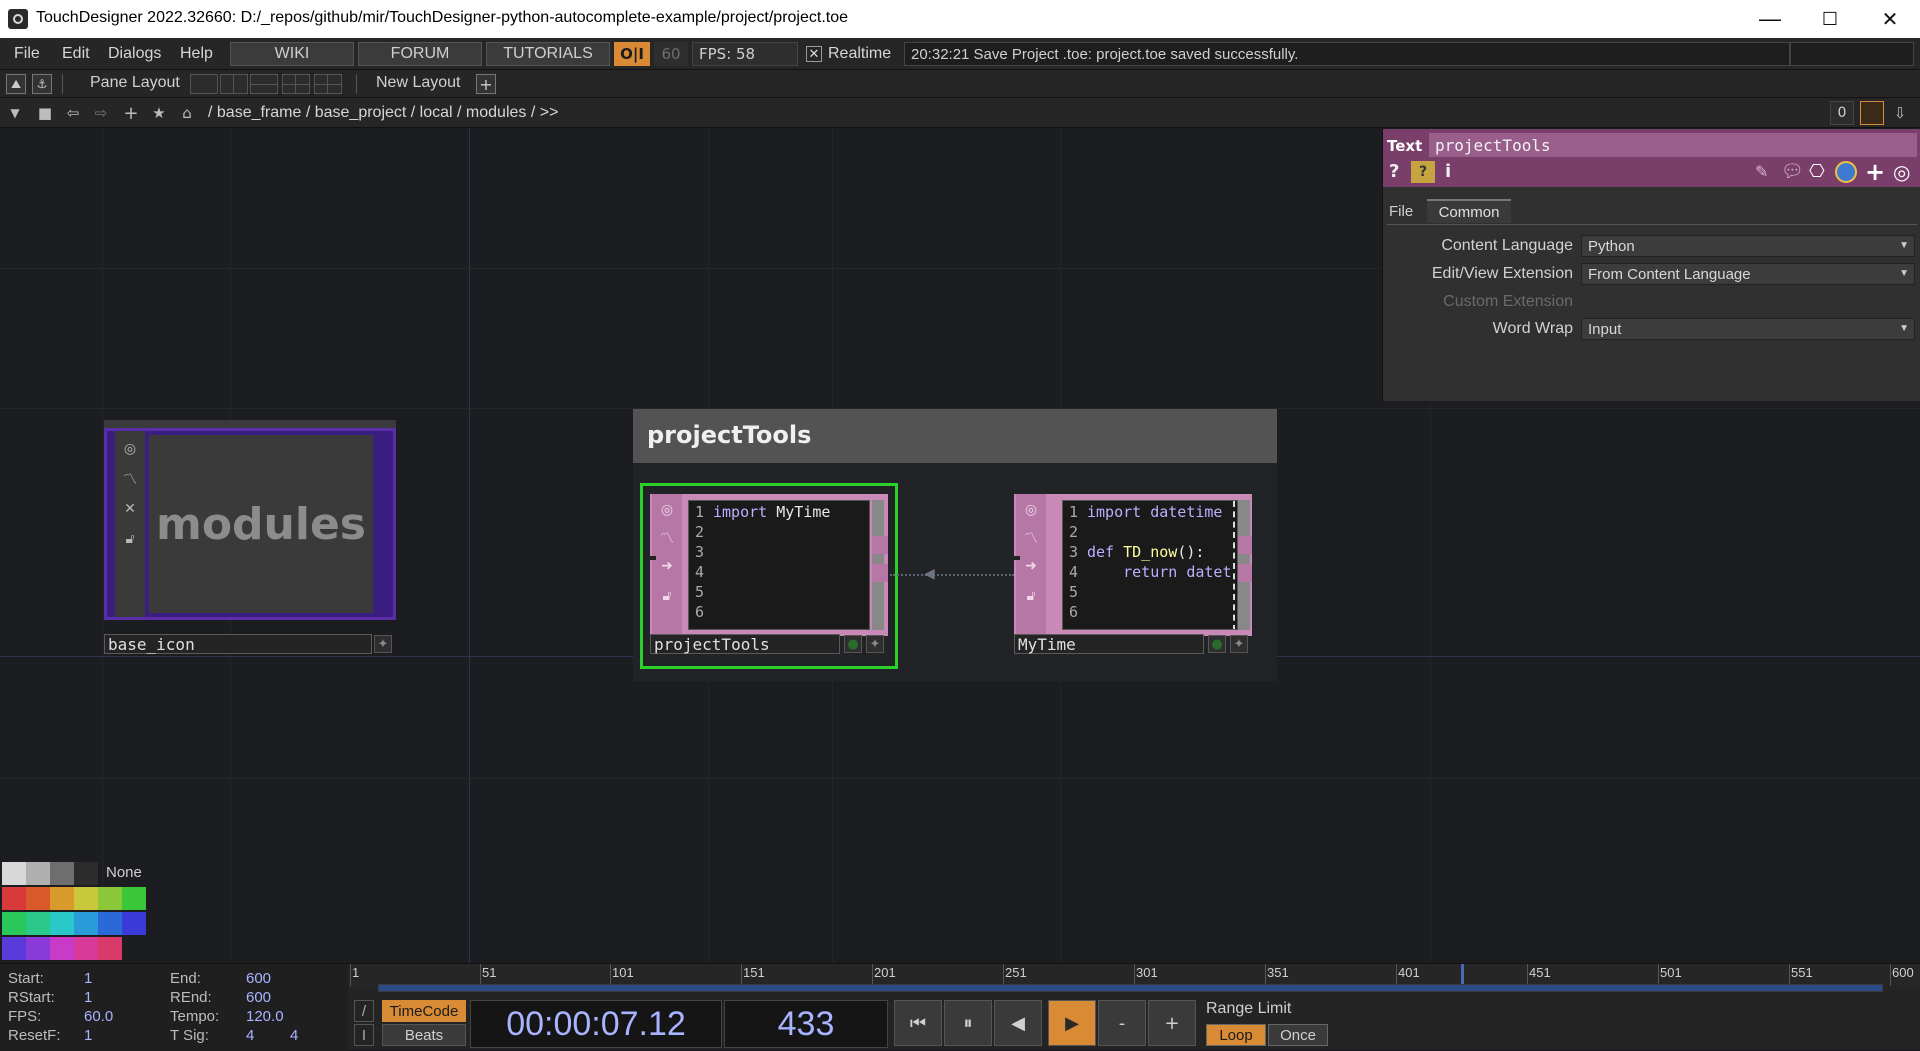  Describe the element at coordinates (1462, 975) in the screenshot. I see `playhead` at that location.